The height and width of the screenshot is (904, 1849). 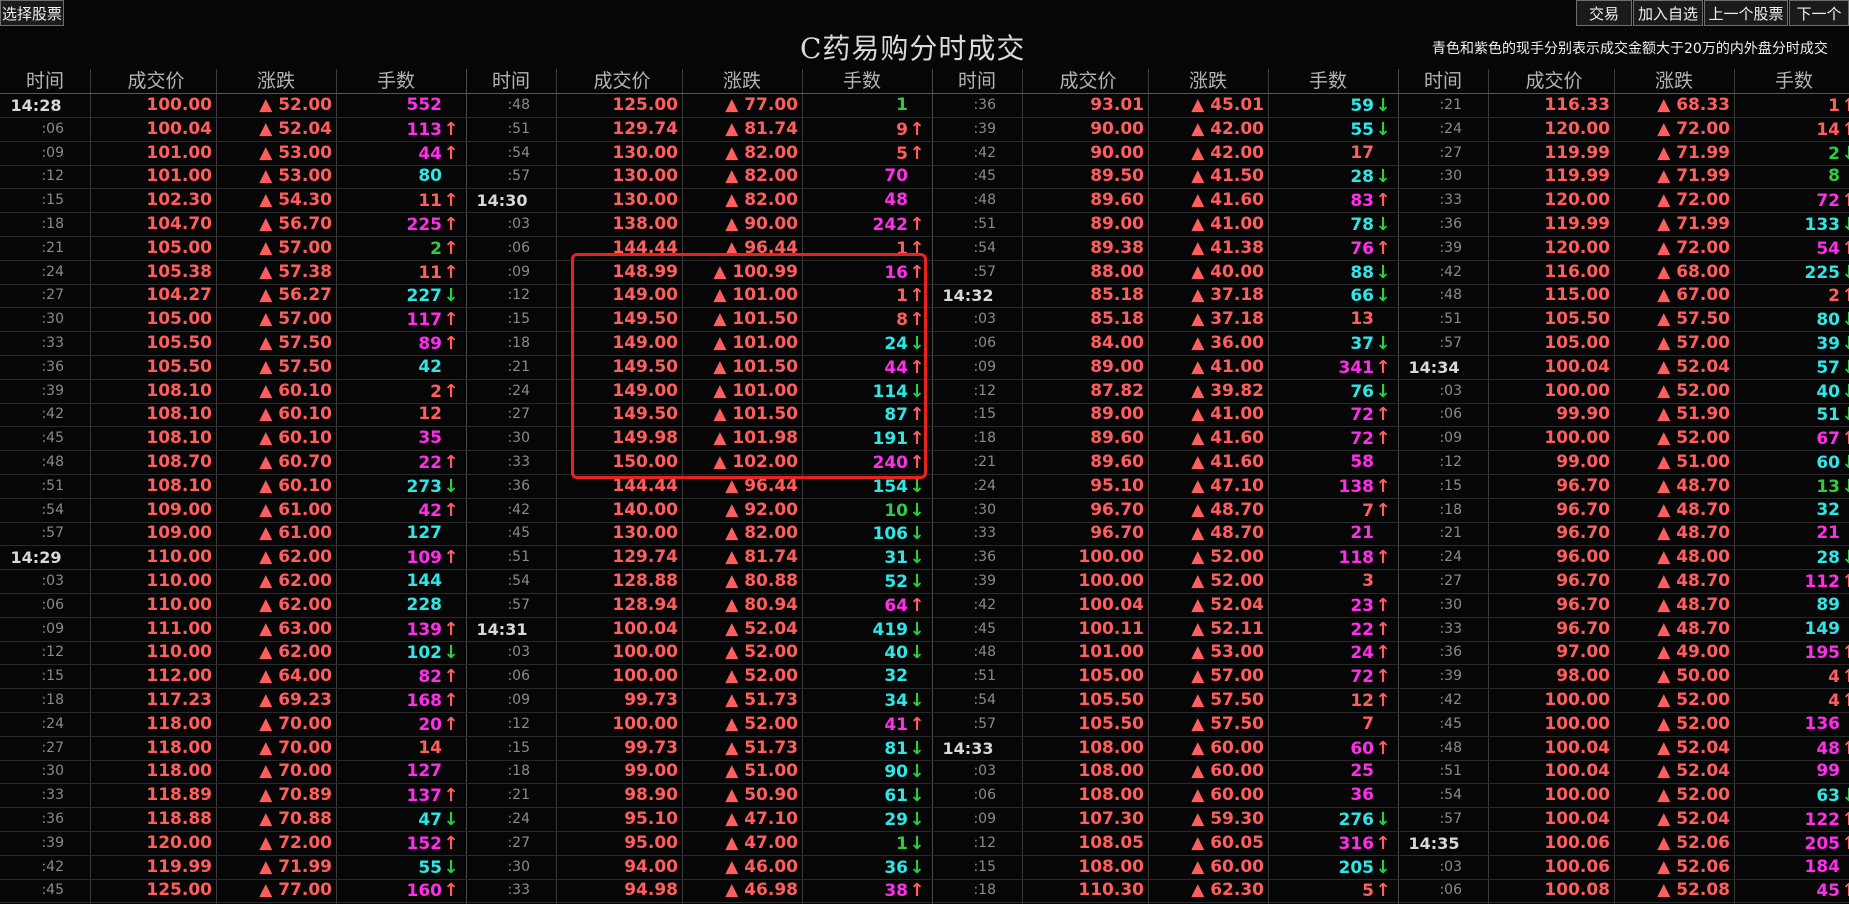 What do you see at coordinates (1673, 81) in the screenshot?
I see `header-change: 涨跌` at bounding box center [1673, 81].